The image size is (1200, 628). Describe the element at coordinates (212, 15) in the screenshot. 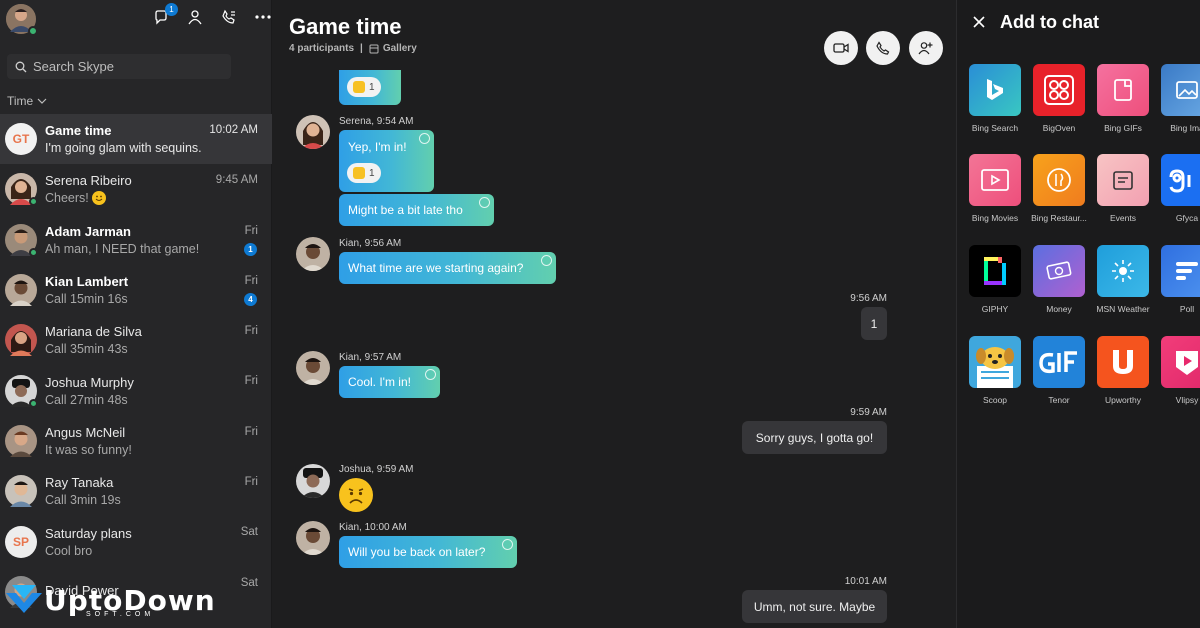

I see `sidebar-toolbar: 1` at that location.